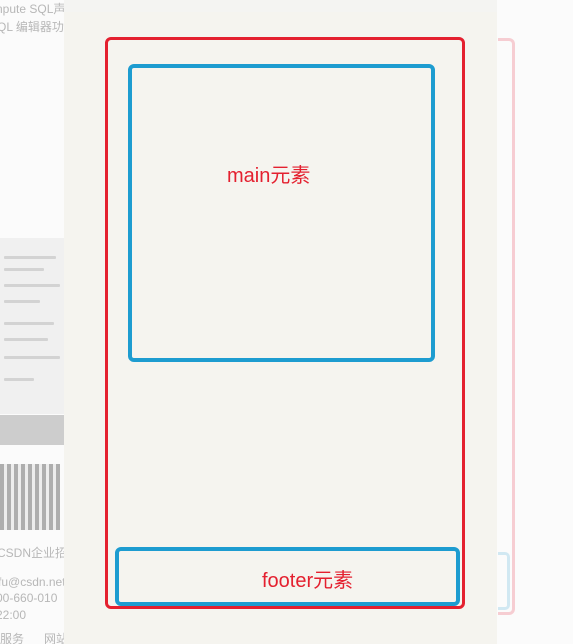  I want to click on background-text-line: fu@csdn.net, so click(32, 582).